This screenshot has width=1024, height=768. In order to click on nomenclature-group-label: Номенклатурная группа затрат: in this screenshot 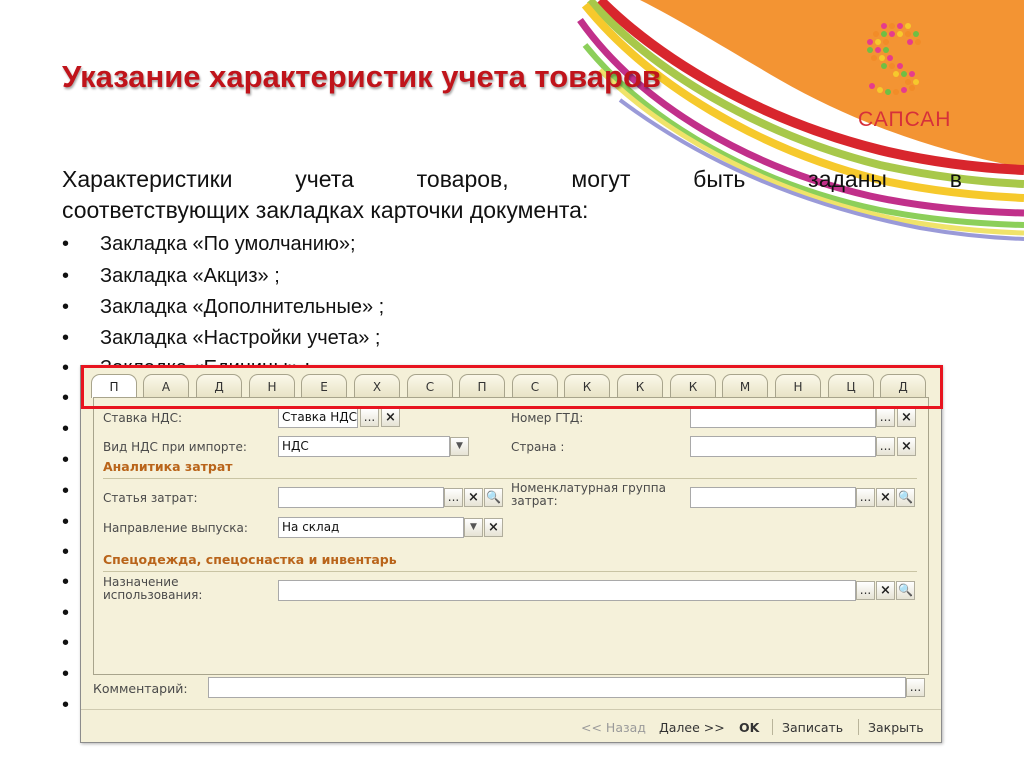, I will do `click(588, 494)`.